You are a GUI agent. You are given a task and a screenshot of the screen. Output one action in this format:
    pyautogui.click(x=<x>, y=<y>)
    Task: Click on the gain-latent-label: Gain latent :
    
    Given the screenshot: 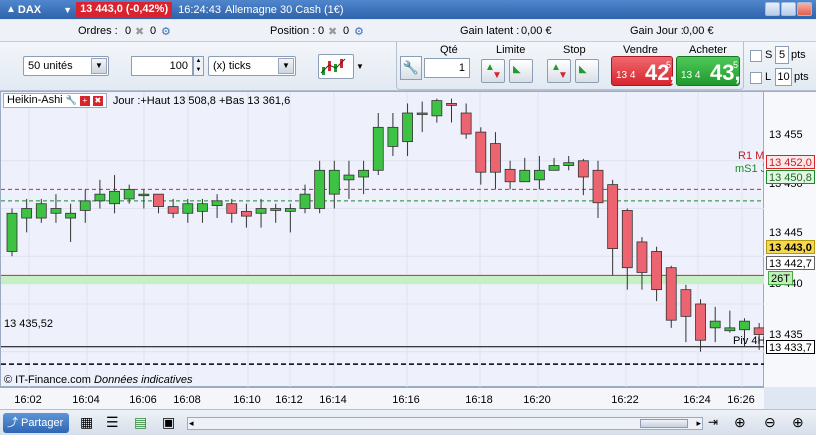 What is the action you would take?
    pyautogui.click(x=490, y=31)
    